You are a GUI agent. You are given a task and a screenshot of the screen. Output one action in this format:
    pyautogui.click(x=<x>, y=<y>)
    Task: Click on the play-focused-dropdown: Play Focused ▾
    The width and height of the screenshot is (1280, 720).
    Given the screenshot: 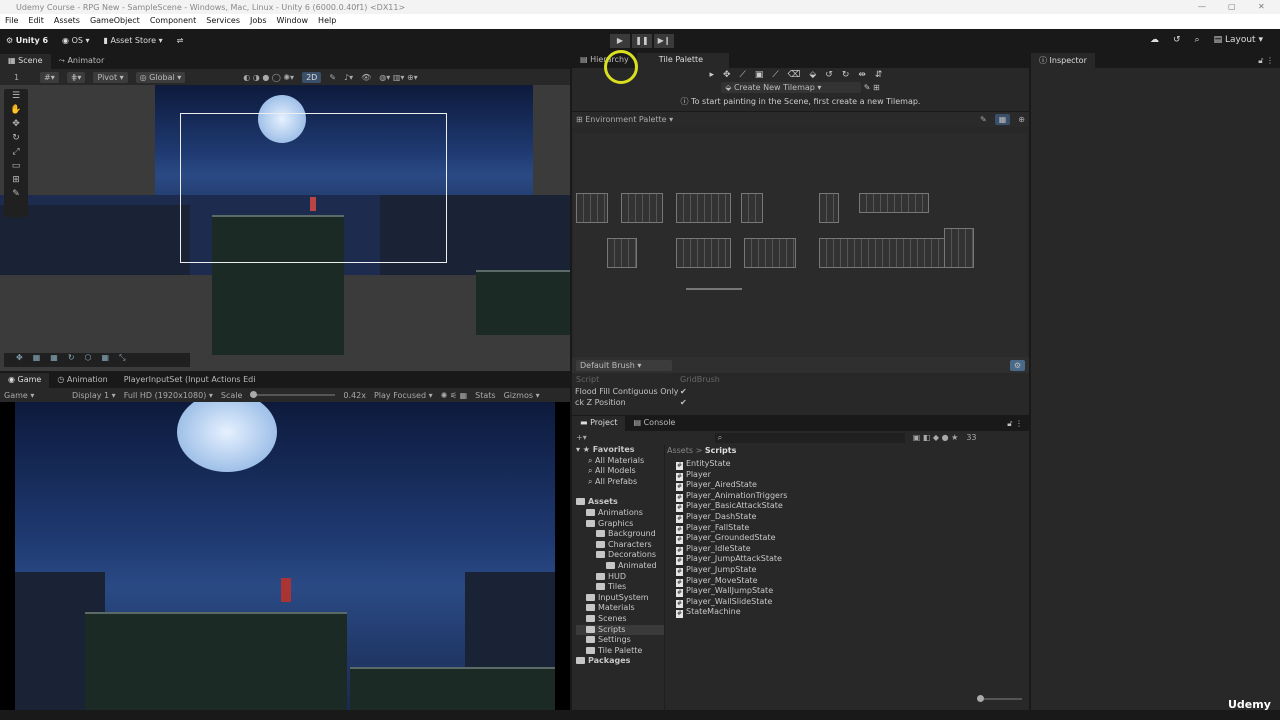 What is the action you would take?
    pyautogui.click(x=403, y=395)
    